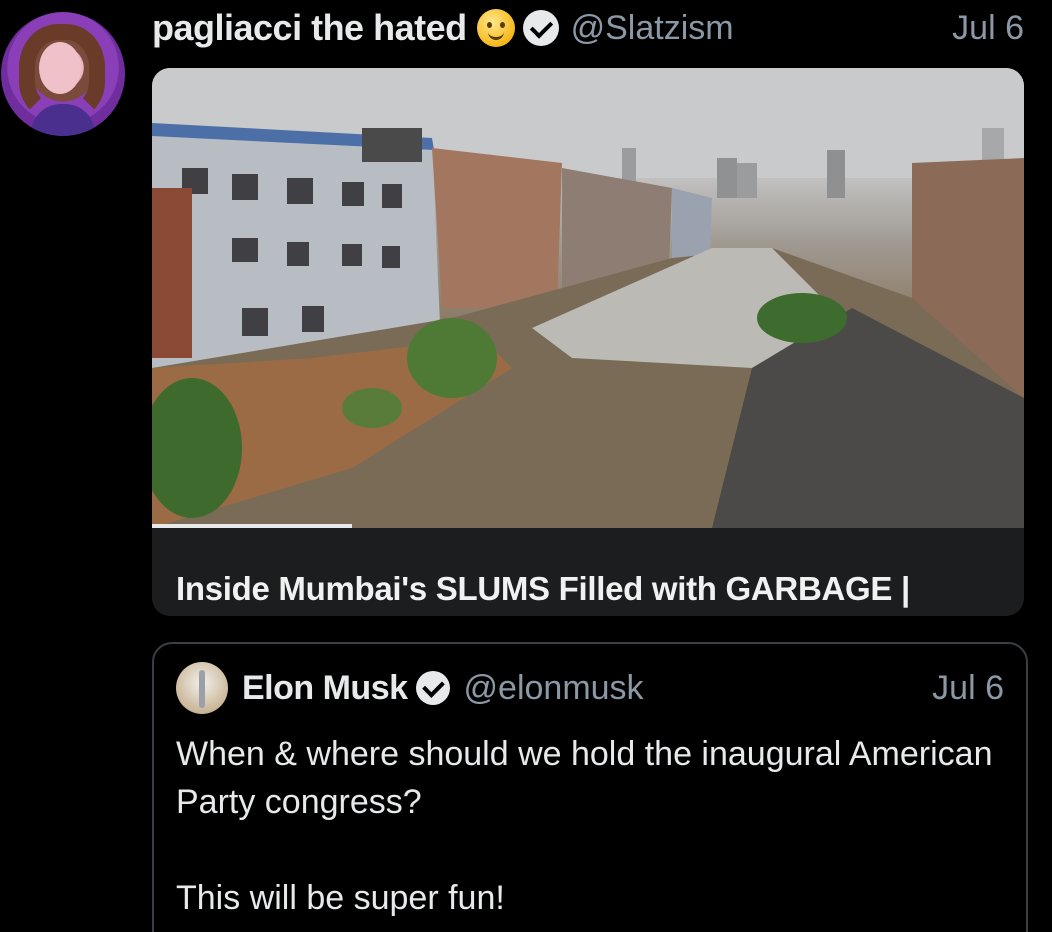 This screenshot has height=932, width=1052. Describe the element at coordinates (988, 28) in the screenshot. I see `post-date: Jul 6` at that location.